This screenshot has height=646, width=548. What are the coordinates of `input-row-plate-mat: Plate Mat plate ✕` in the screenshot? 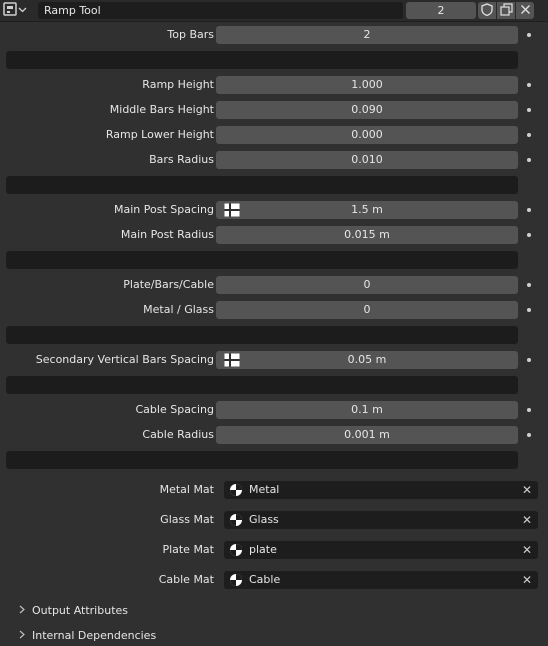 It's located at (274, 550).